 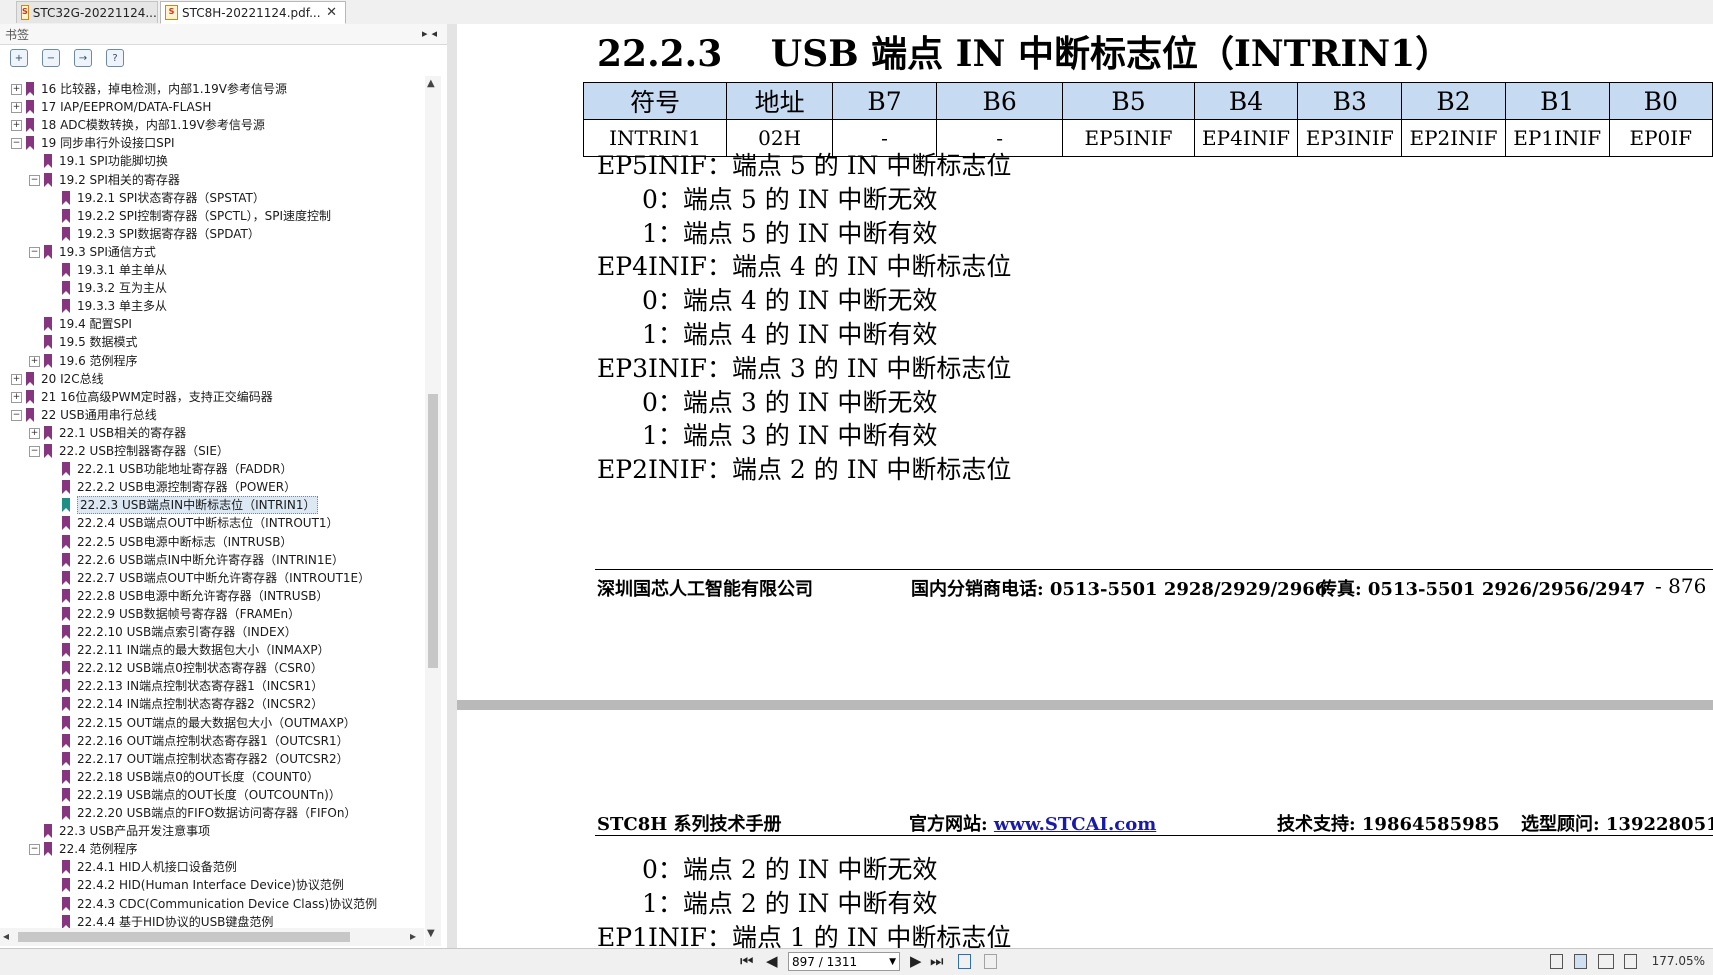 I want to click on bookmark-item: +17 IAP/EEPROM/DATA-FLASH, so click(x=212, y=107).